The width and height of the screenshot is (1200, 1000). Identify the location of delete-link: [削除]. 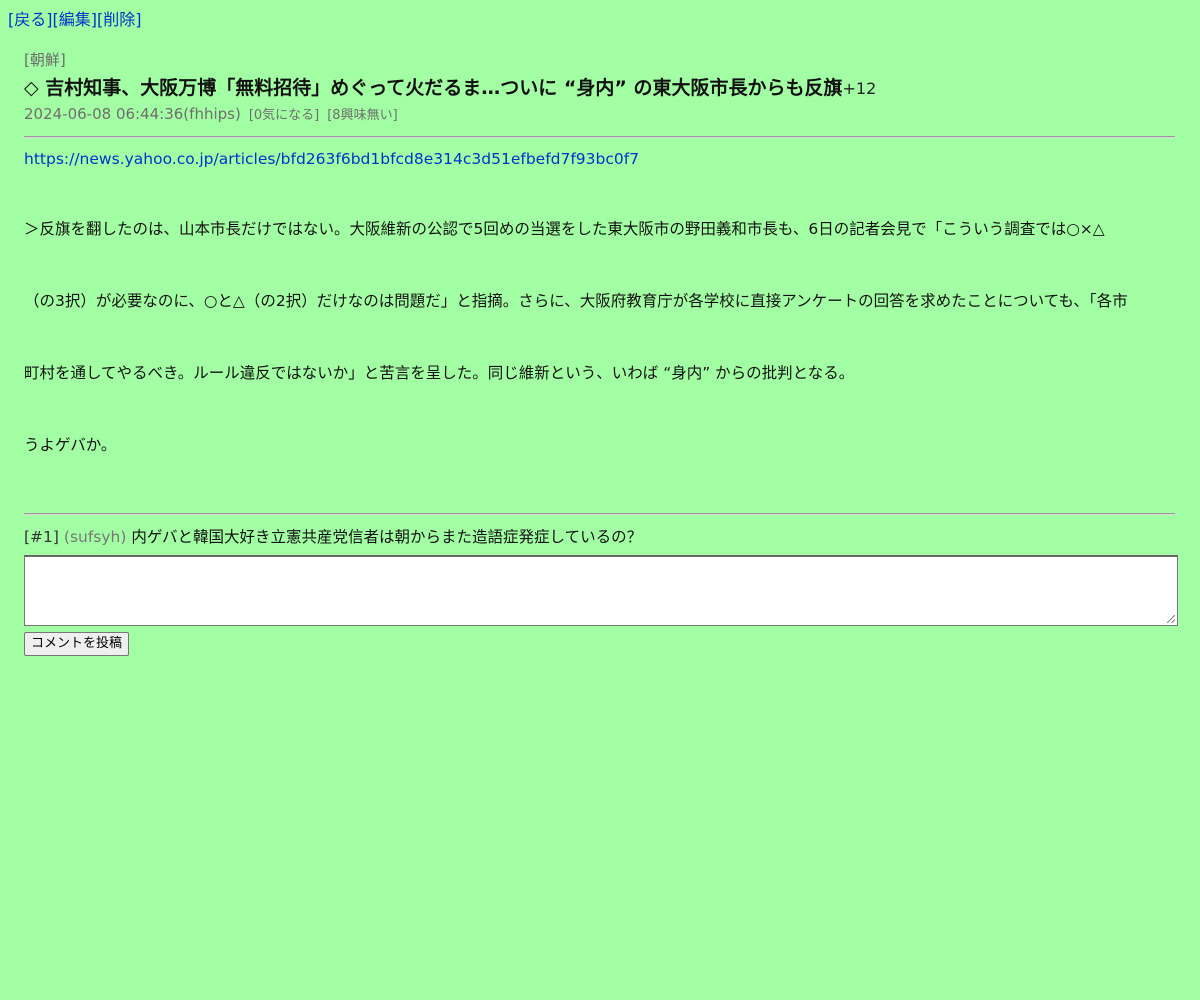
(119, 19).